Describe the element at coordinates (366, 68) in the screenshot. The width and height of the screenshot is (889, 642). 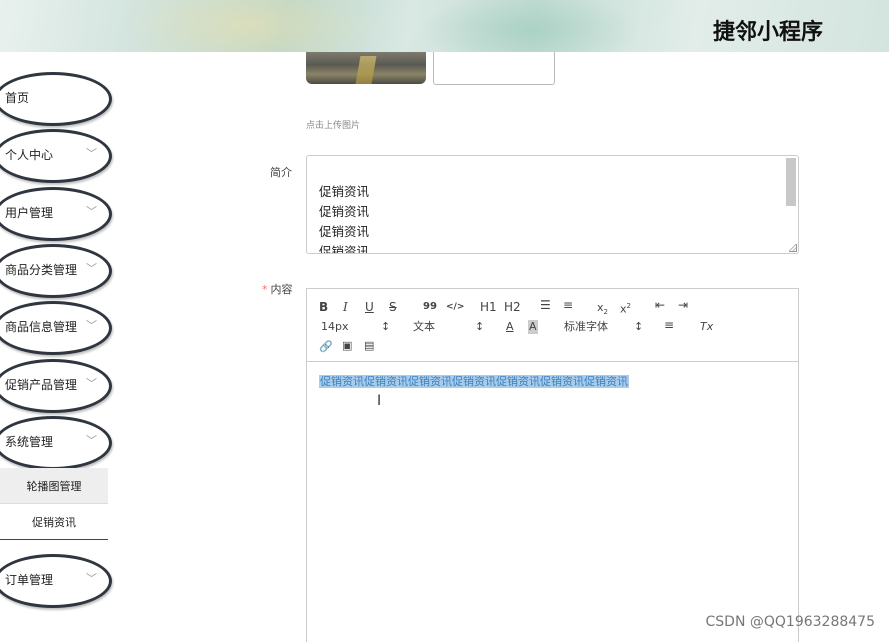
I see `uploaded-image-thumbnail` at that location.